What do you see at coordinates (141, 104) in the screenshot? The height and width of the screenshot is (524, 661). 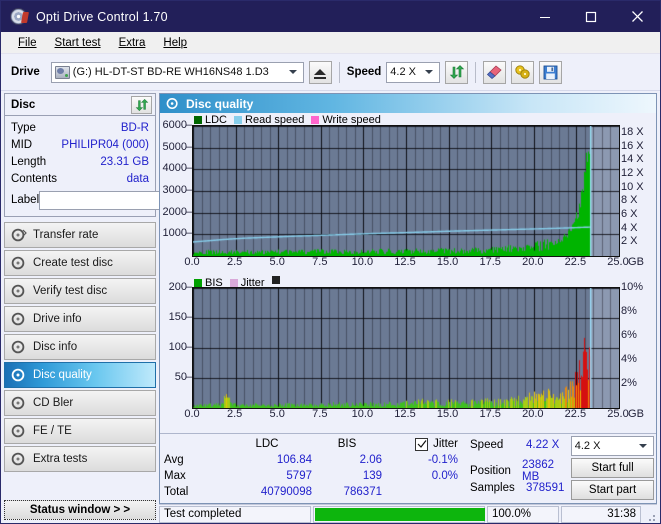 I see `disc-refresh-button` at bounding box center [141, 104].